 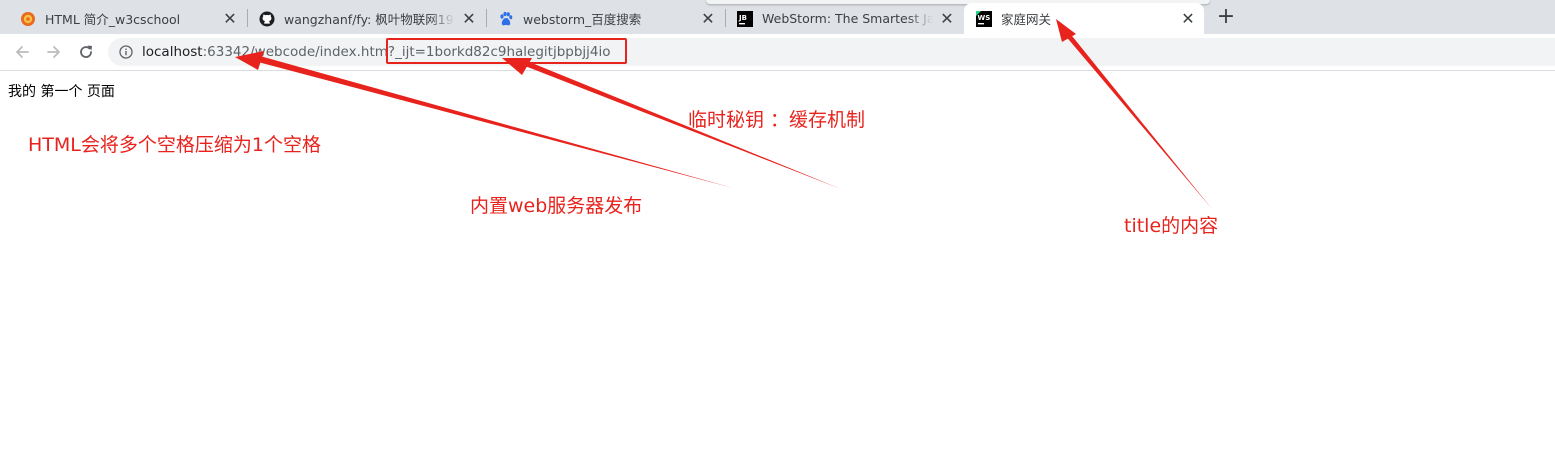 What do you see at coordinates (847, 18) in the screenshot?
I see `tab-title: WebStorm: The Smartest JavaScript` at bounding box center [847, 18].